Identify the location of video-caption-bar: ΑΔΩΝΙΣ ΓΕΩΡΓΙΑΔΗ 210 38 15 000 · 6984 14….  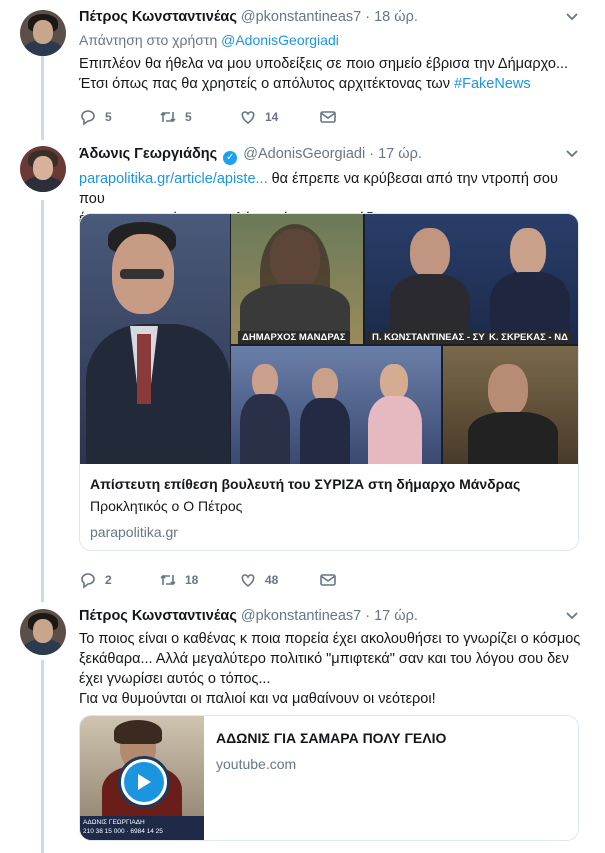
(142, 828).